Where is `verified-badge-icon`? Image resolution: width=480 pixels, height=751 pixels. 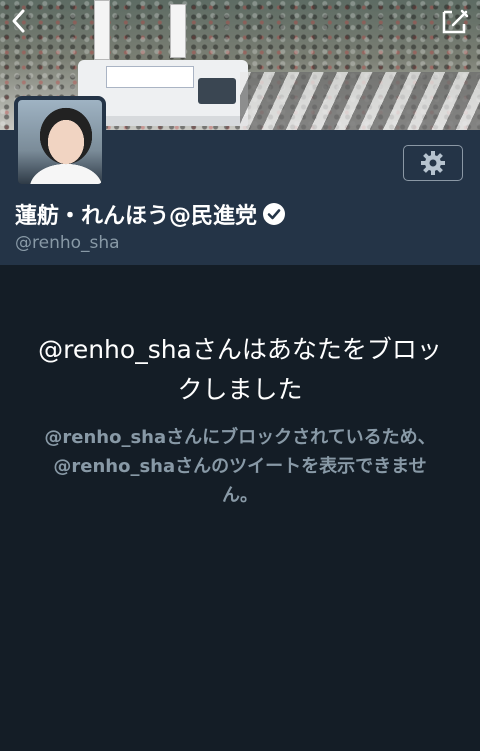
verified-badge-icon is located at coordinates (274, 214).